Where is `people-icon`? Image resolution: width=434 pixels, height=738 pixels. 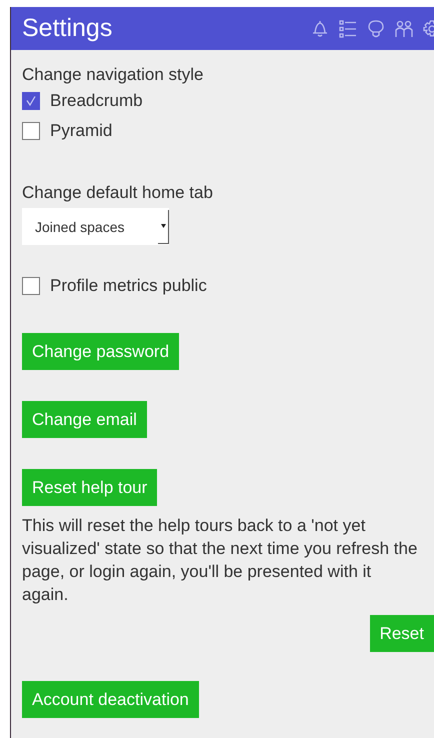
people-icon is located at coordinates (404, 28).